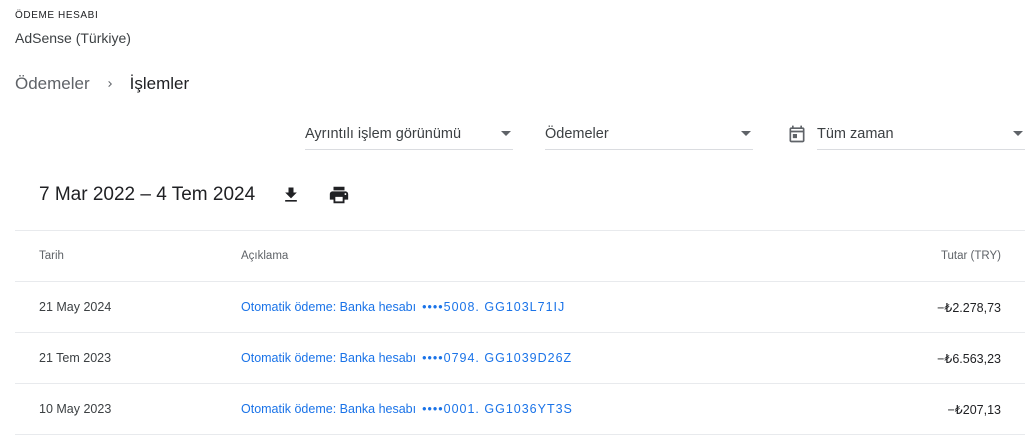 This screenshot has height=445, width=1033. I want to click on date-range-title: 7 Mar 2022 – 4 Tem 2024, so click(147, 194).